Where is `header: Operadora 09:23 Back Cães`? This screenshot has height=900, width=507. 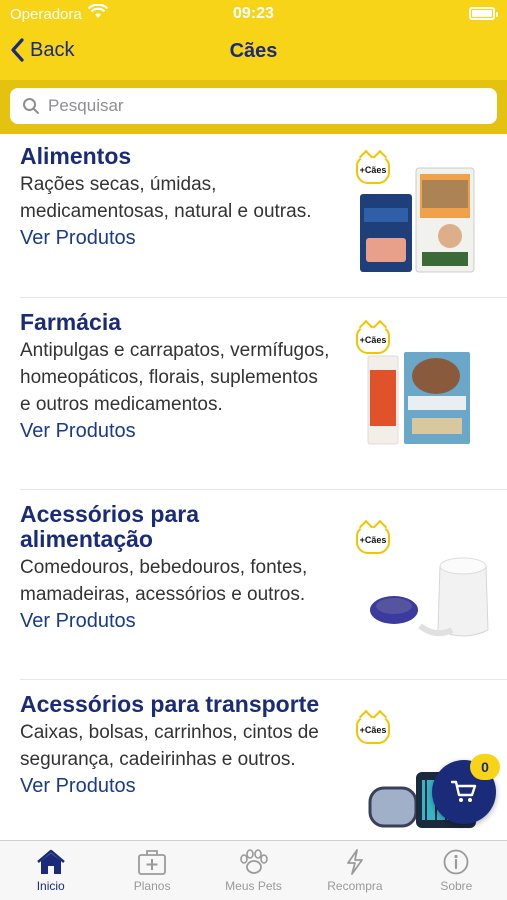 header: Operadora 09:23 Back Cães is located at coordinates (253, 67).